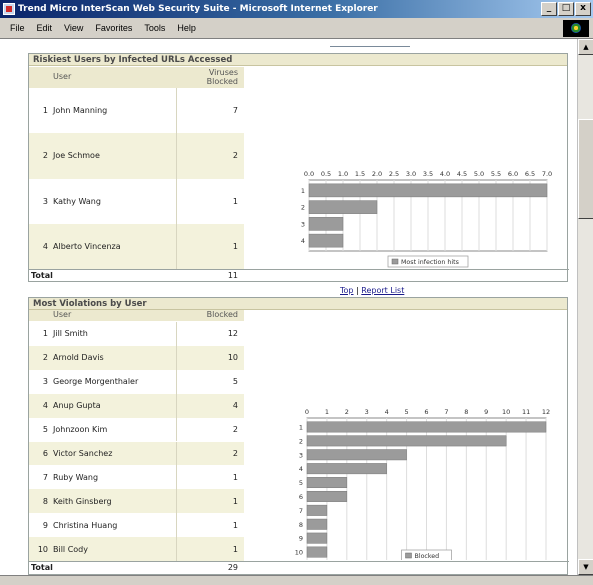 The image size is (593, 585). Describe the element at coordinates (87, 246) in the screenshot. I see `user-name: Alberto Vincenza` at that location.